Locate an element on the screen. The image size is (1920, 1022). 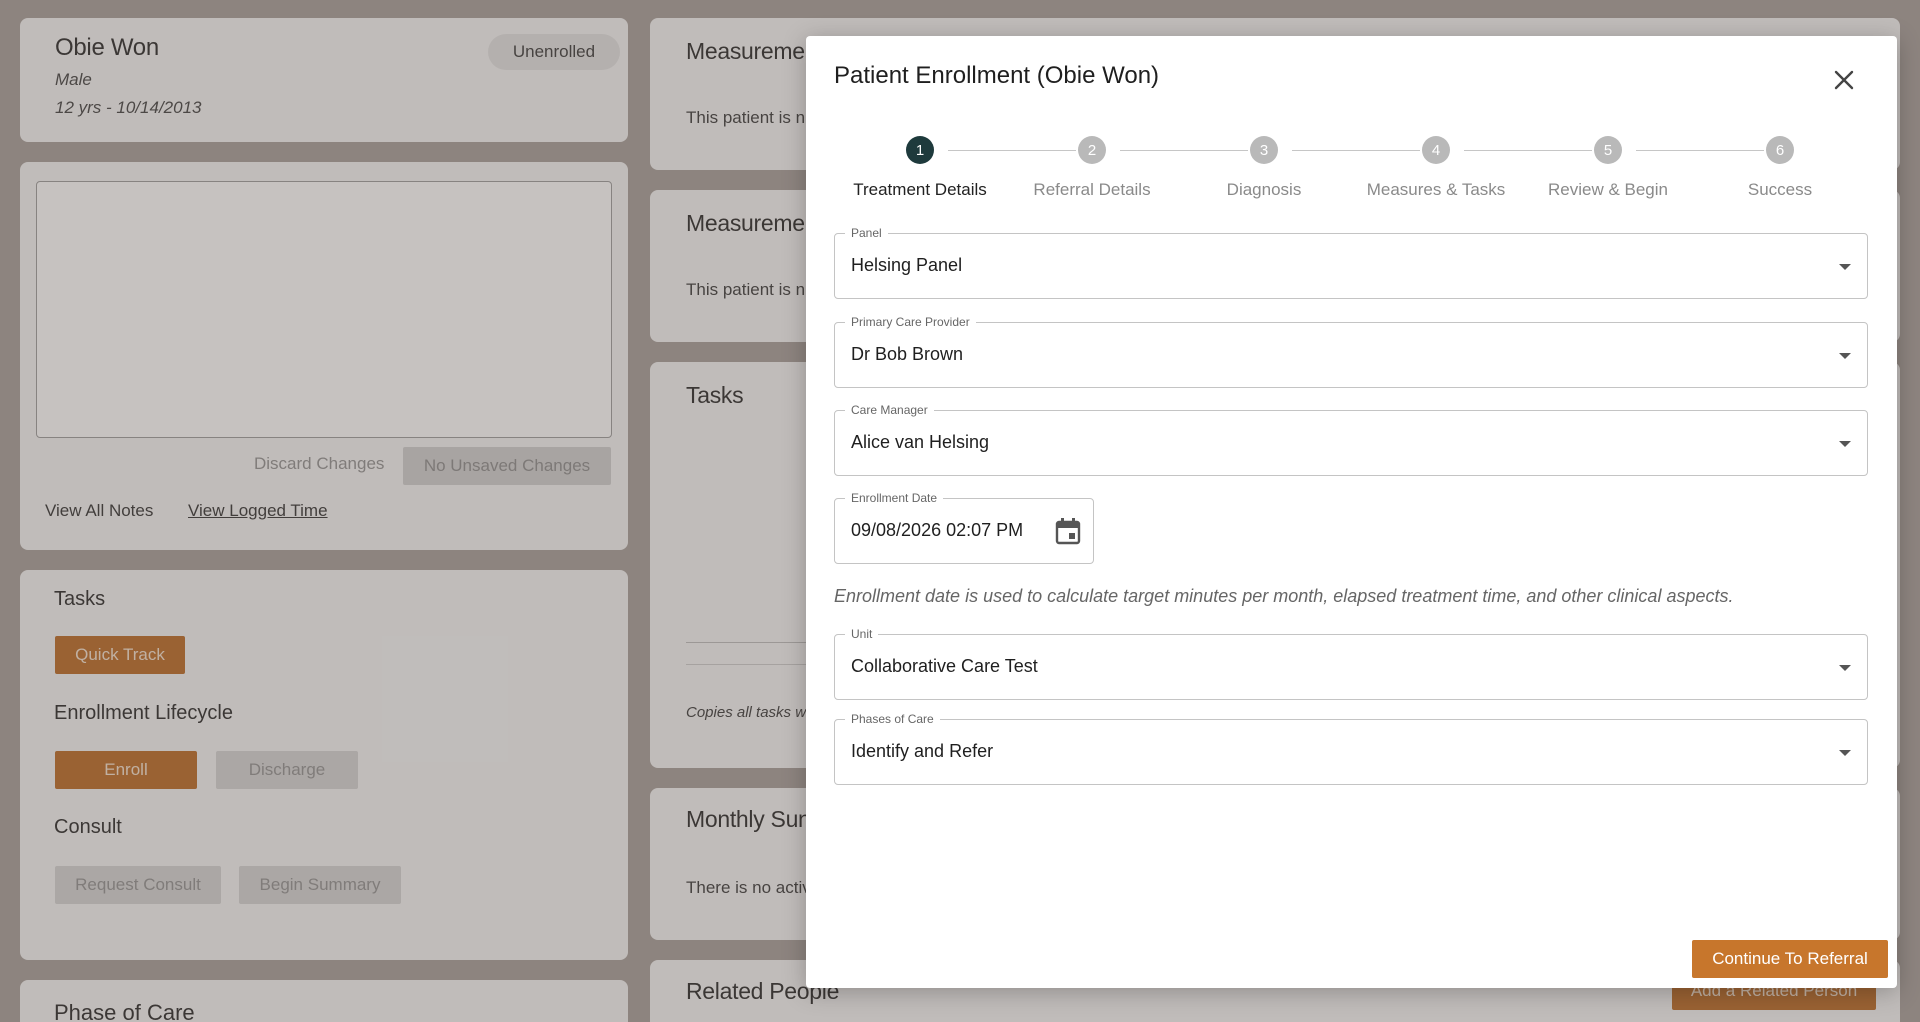
phases-of-care-select: Phases of Care Identify and Refer is located at coordinates (1351, 748).